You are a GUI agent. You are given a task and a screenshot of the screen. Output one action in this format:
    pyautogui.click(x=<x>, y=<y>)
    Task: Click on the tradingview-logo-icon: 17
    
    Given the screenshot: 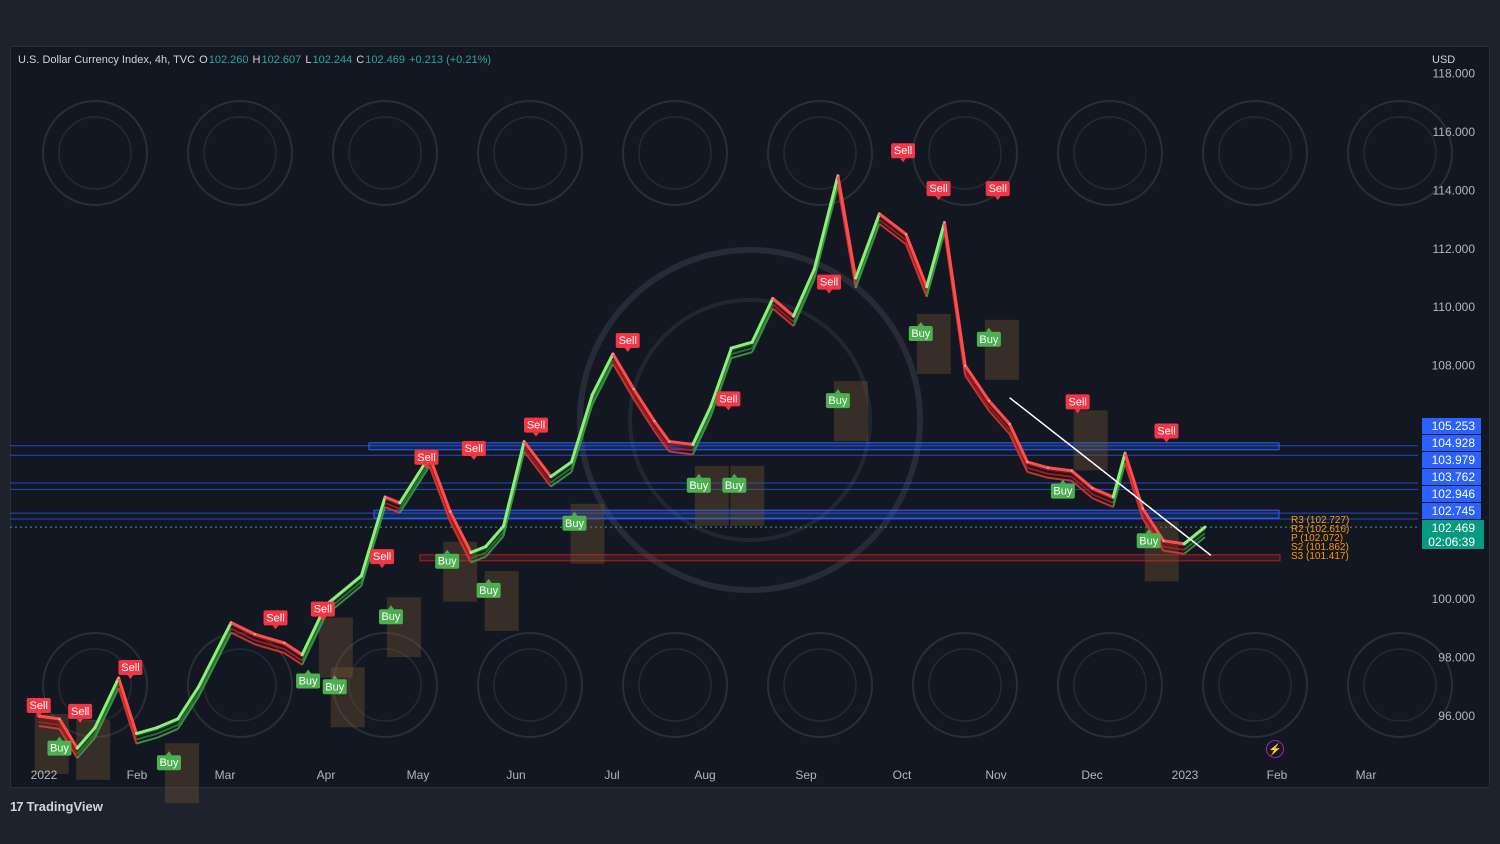 What is the action you would take?
    pyautogui.click(x=17, y=806)
    